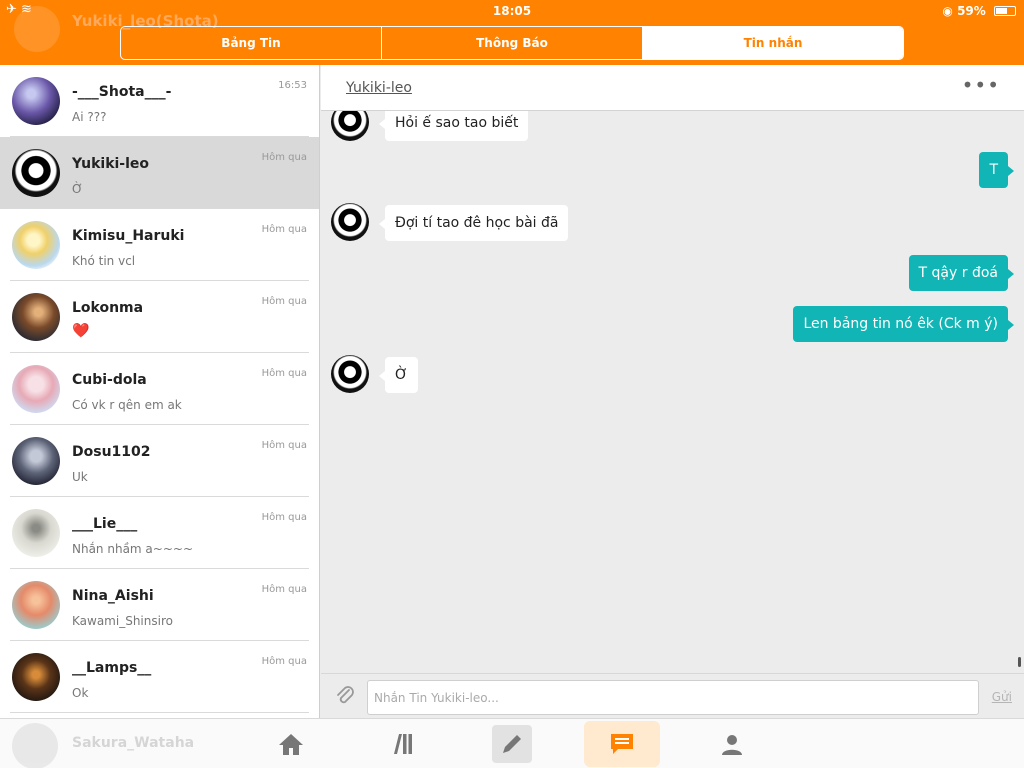  Describe the element at coordinates (159, 533) in the screenshot. I see `conversation-item: ___Lie___ Nhắn nhầm a~~~~ Hôm qua` at that location.